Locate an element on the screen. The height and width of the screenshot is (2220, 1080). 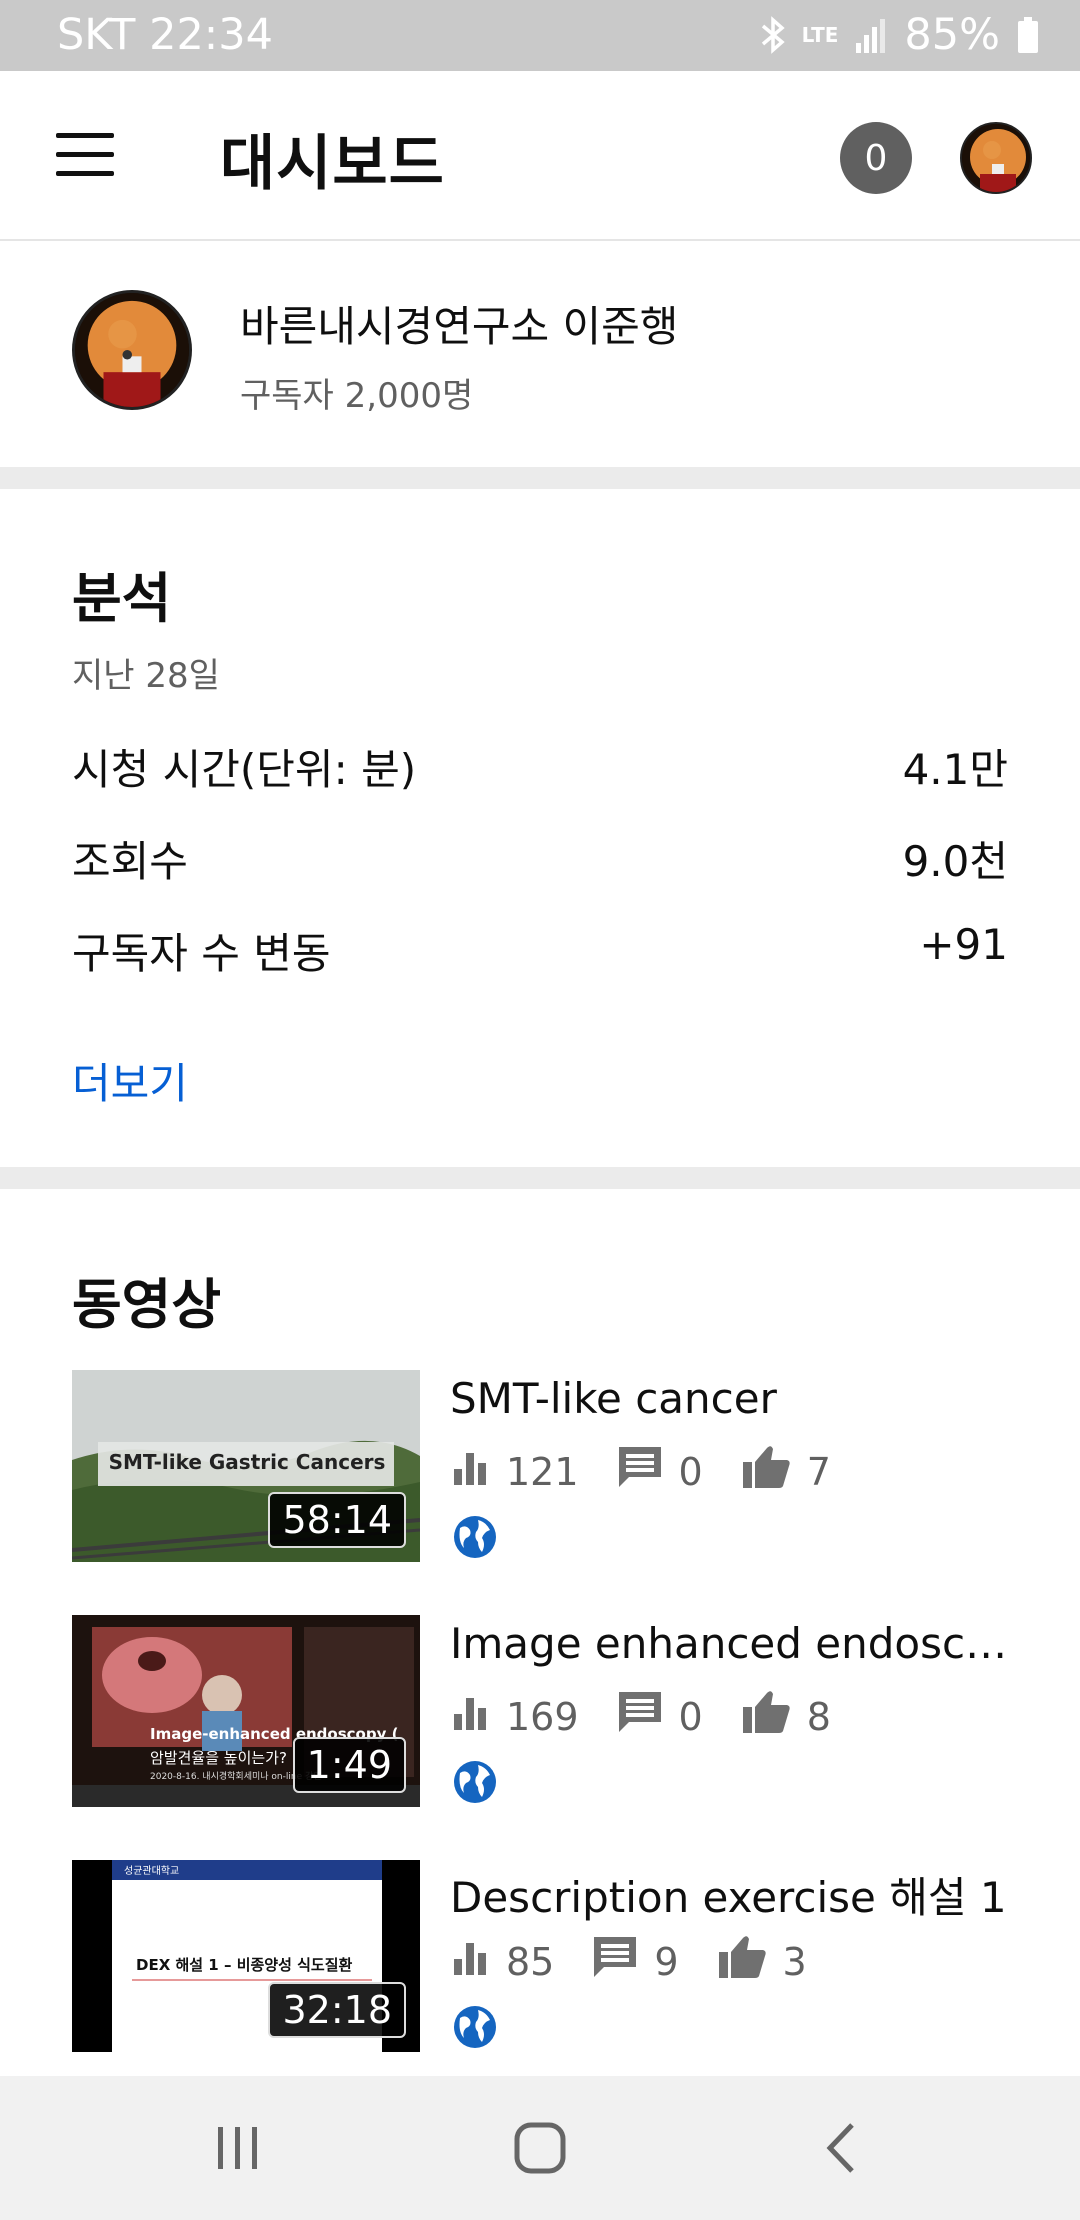
metric-value: 4.1만 is located at coordinates (955, 769).